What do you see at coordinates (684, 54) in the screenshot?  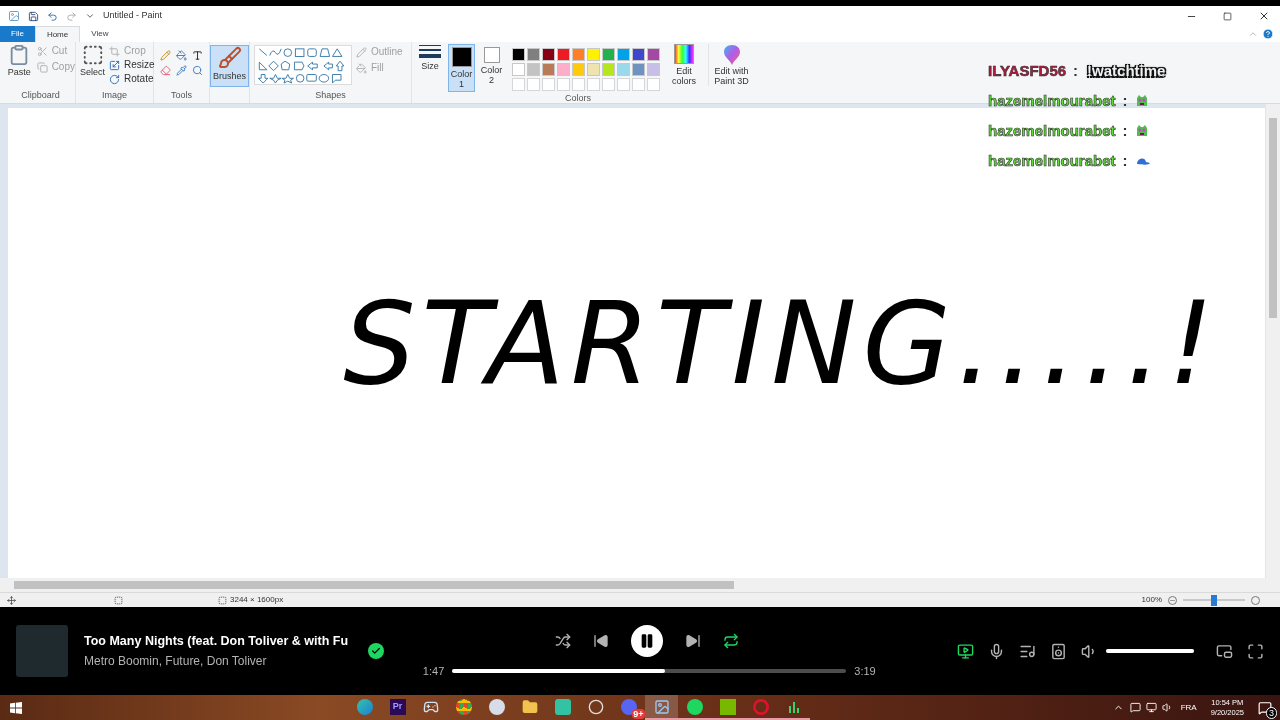 I see `rainbow-icon` at bounding box center [684, 54].